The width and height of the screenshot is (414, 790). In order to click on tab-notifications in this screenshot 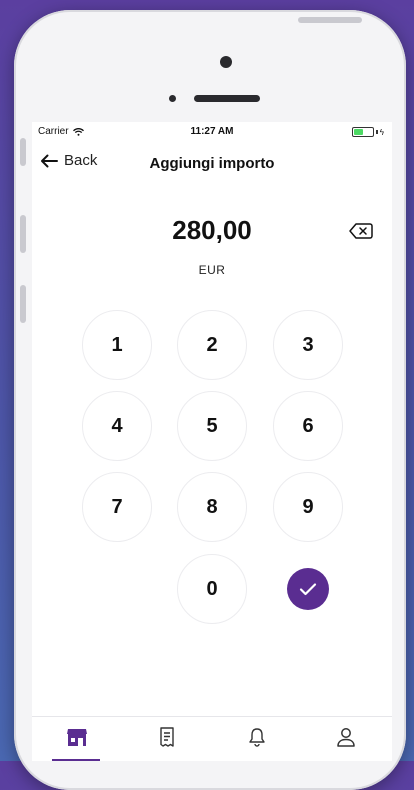, I will do `click(257, 742)`.